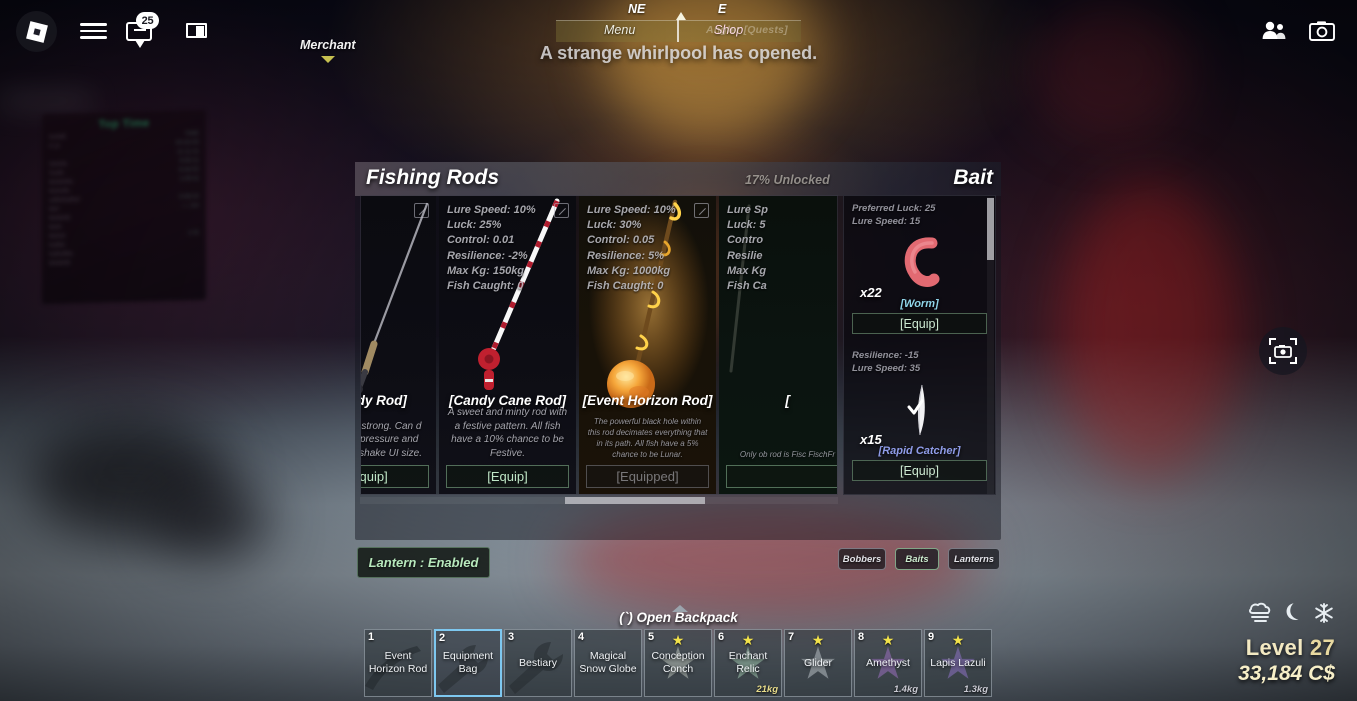 The width and height of the screenshot is (1357, 701). Describe the element at coordinates (931, 637) in the screenshot. I see `slot-number: 9` at that location.